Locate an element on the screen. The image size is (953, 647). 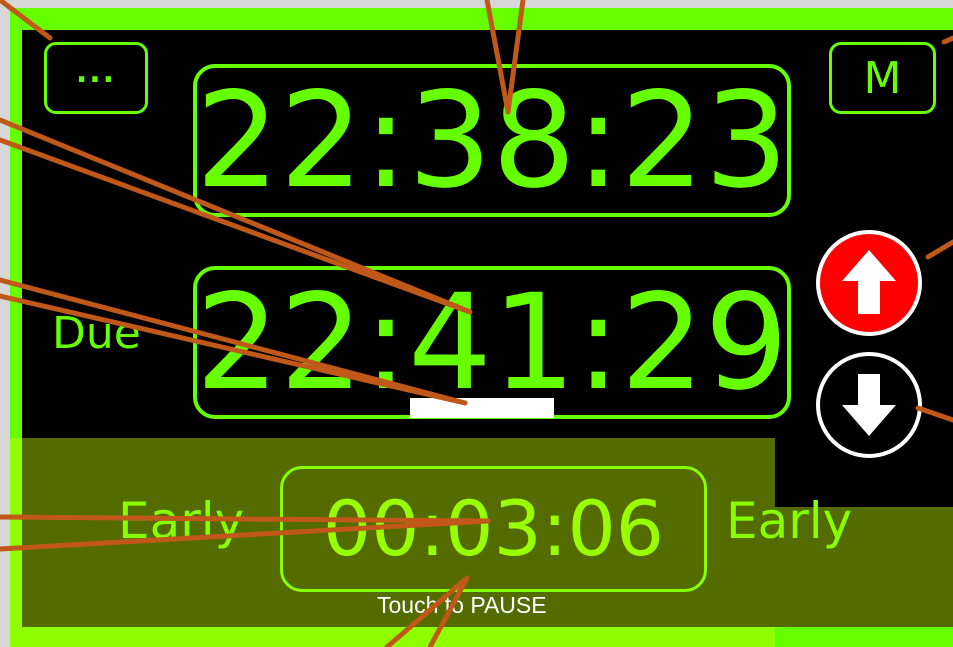
mode-button-label: M is located at coordinates (882, 78).